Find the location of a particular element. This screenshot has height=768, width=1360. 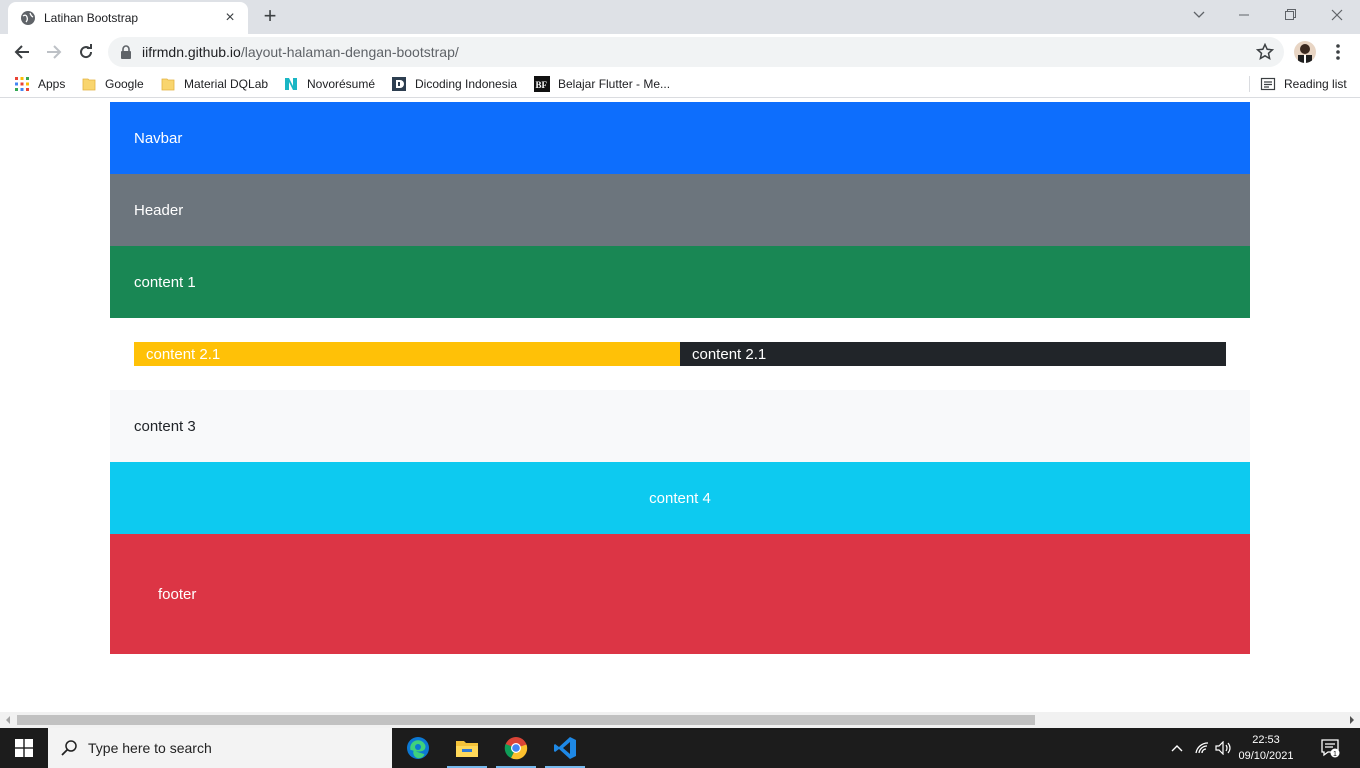

content-1-section: content 1 is located at coordinates (680, 282).